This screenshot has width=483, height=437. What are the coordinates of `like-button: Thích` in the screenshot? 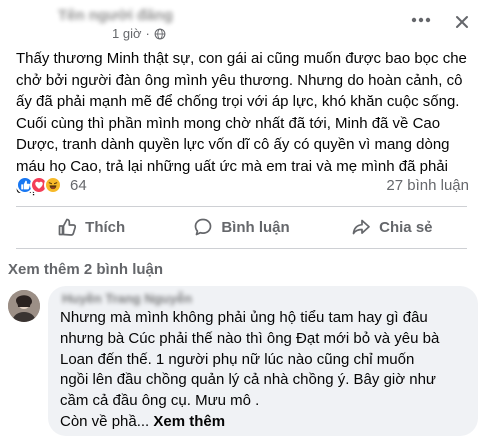 It's located at (91, 227).